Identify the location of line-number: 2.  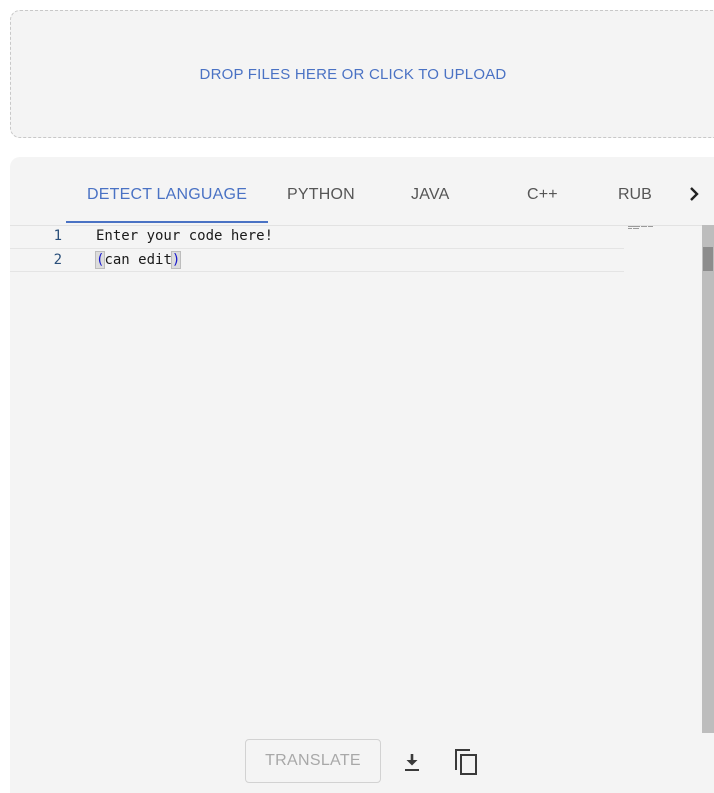
(57, 260).